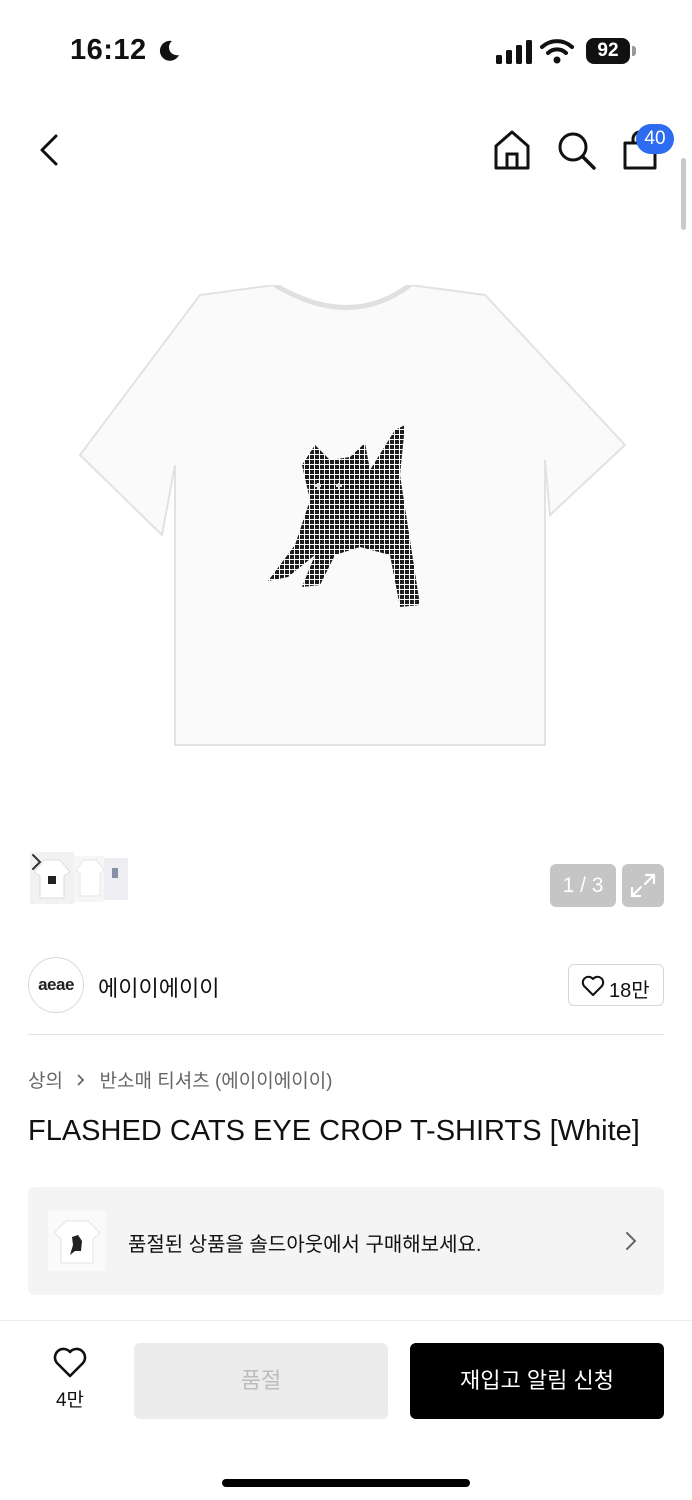  I want to click on wifi-icon, so click(557, 51).